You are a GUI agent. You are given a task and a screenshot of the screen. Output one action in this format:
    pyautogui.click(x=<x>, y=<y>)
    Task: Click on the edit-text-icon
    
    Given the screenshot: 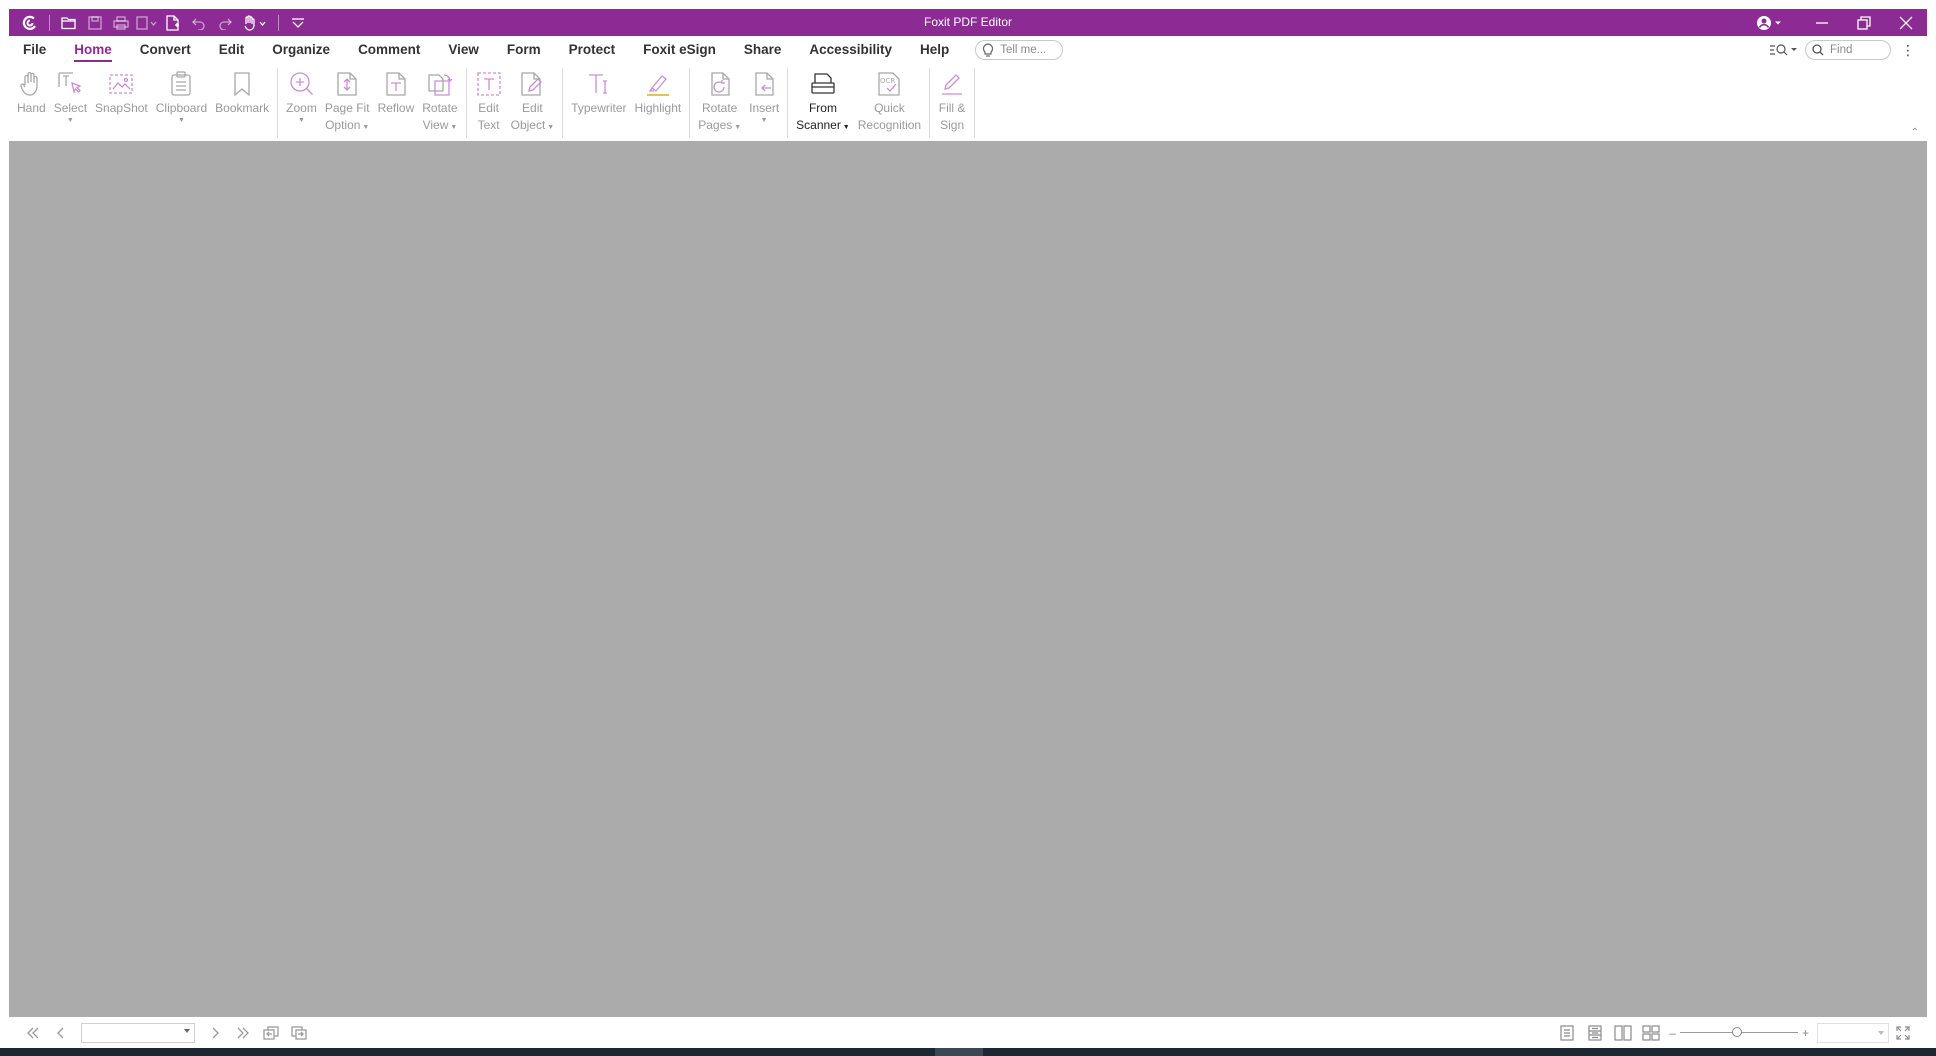 What is the action you would take?
    pyautogui.click(x=489, y=84)
    